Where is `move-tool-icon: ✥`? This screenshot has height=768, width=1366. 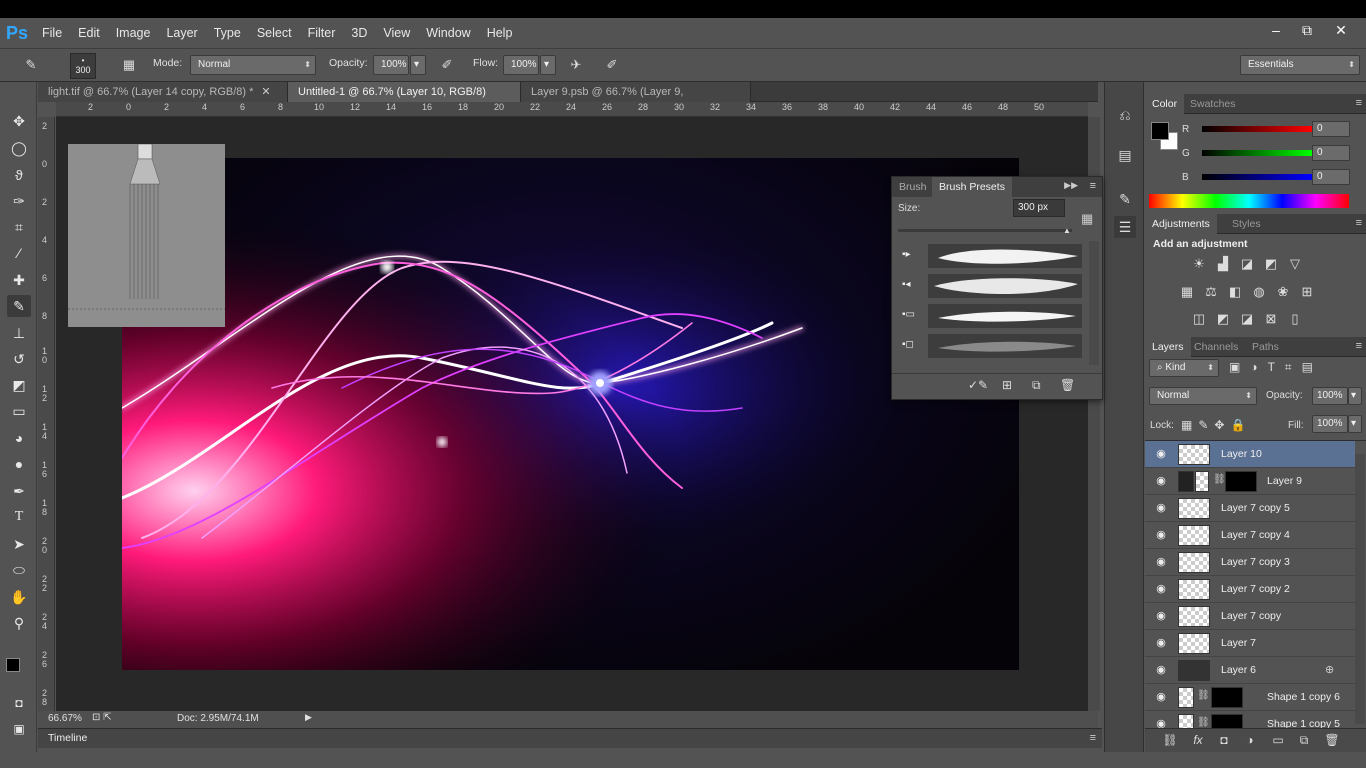
move-tool-icon: ✥ is located at coordinates (19, 121).